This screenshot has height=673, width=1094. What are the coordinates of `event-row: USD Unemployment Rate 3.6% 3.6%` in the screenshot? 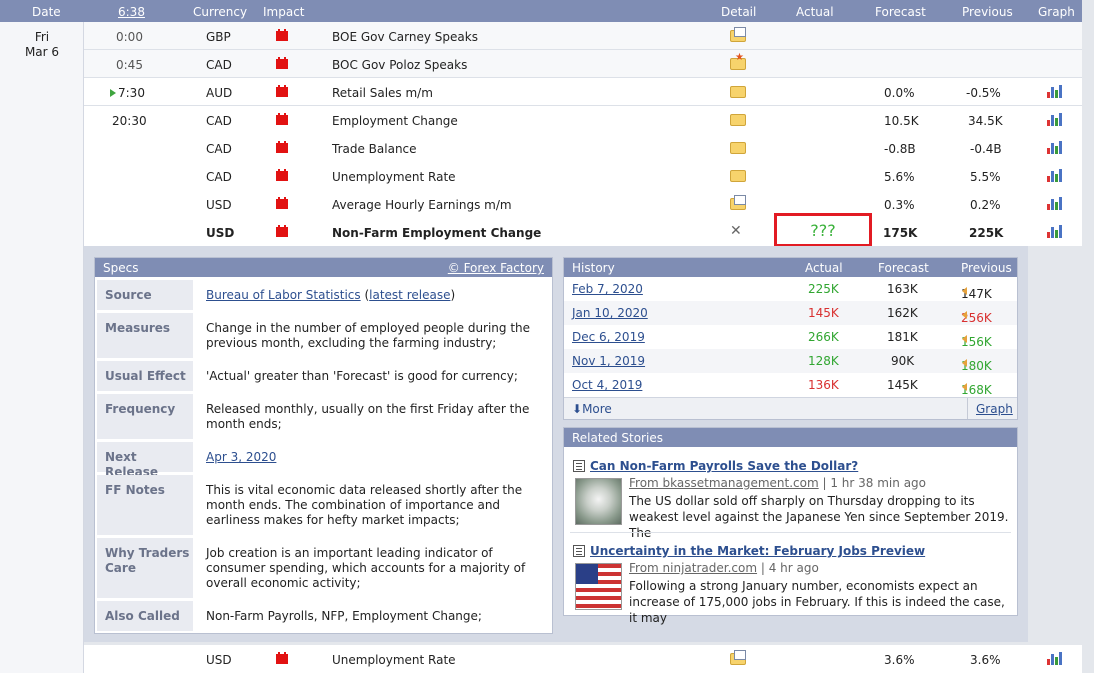 It's located at (583, 659).